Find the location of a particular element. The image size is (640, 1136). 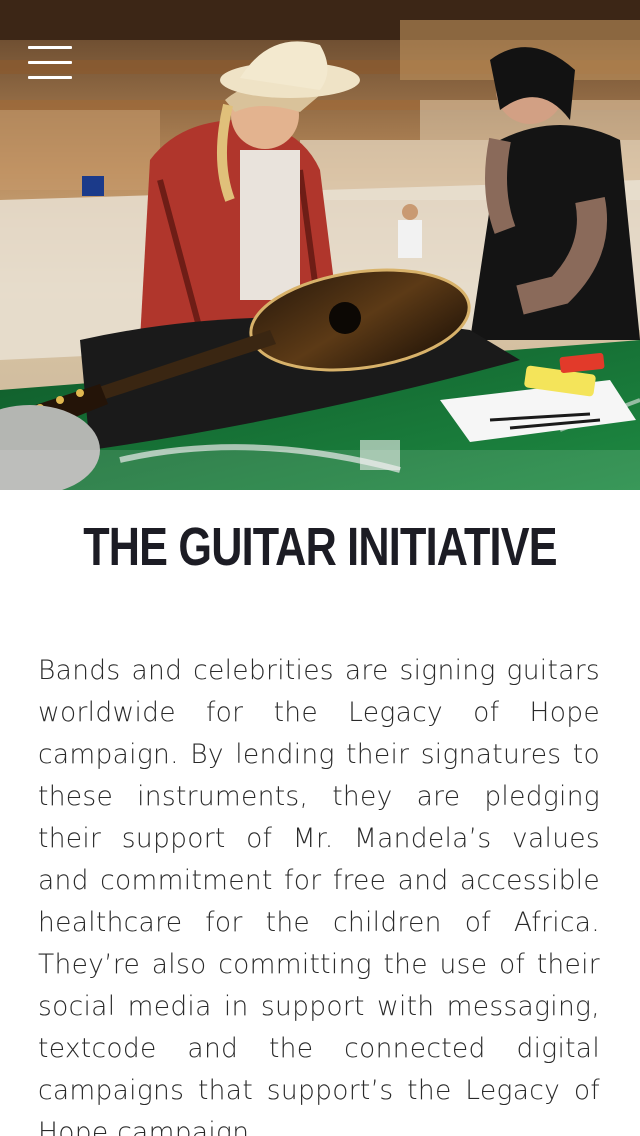

hamburger-menu-icon is located at coordinates (50, 63).